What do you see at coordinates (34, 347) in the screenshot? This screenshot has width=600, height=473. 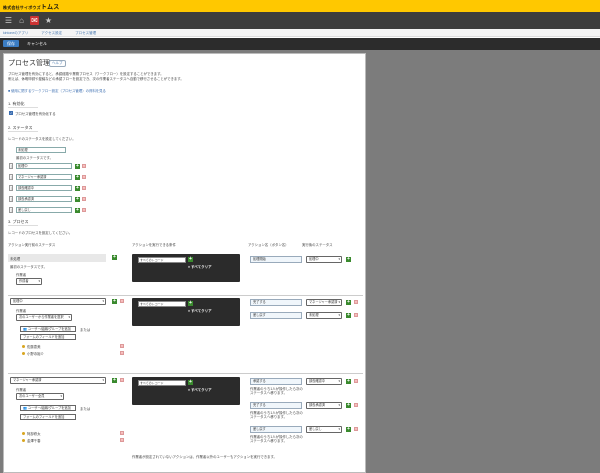 I see `user-name: 佐藤恵美` at bounding box center [34, 347].